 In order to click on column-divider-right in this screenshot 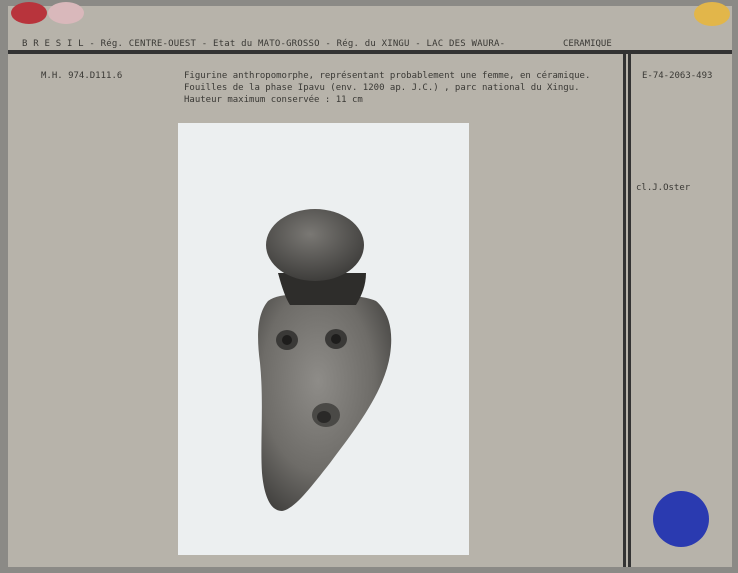, I will do `click(629, 310)`.